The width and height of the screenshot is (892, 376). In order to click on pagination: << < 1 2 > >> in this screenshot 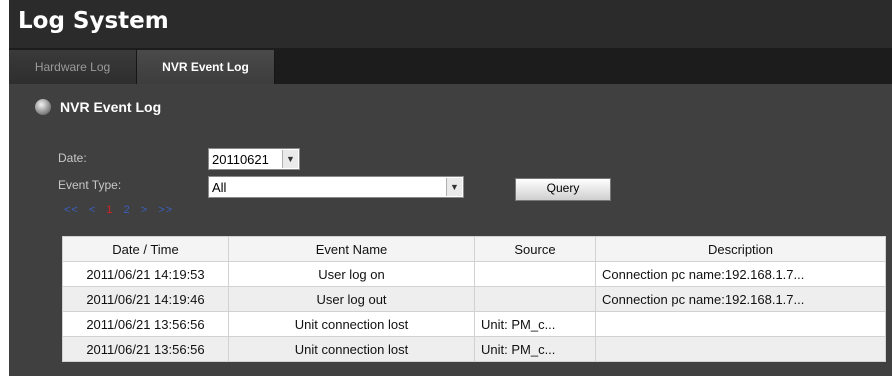, I will do `click(121, 210)`.